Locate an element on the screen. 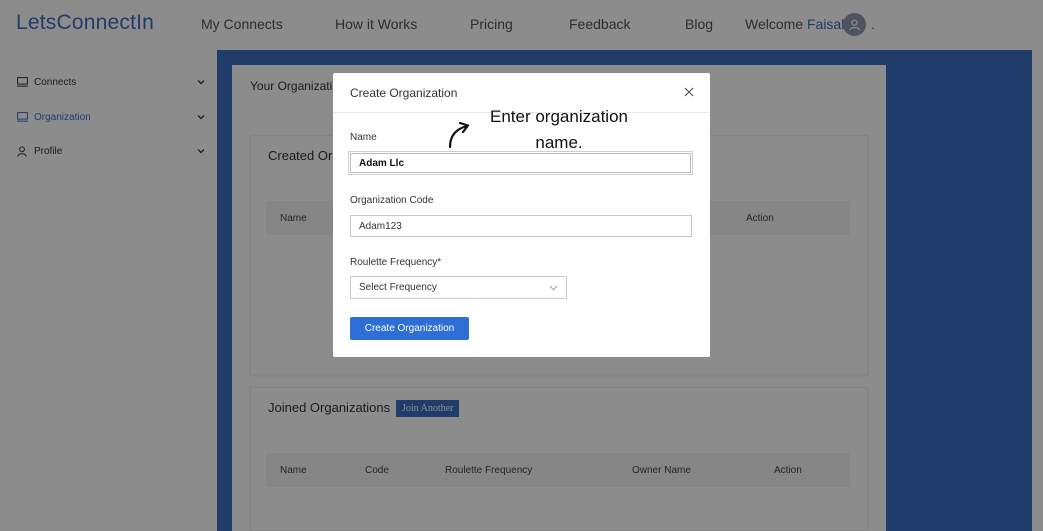 The width and height of the screenshot is (1043, 531). close-button is located at coordinates (689, 92).